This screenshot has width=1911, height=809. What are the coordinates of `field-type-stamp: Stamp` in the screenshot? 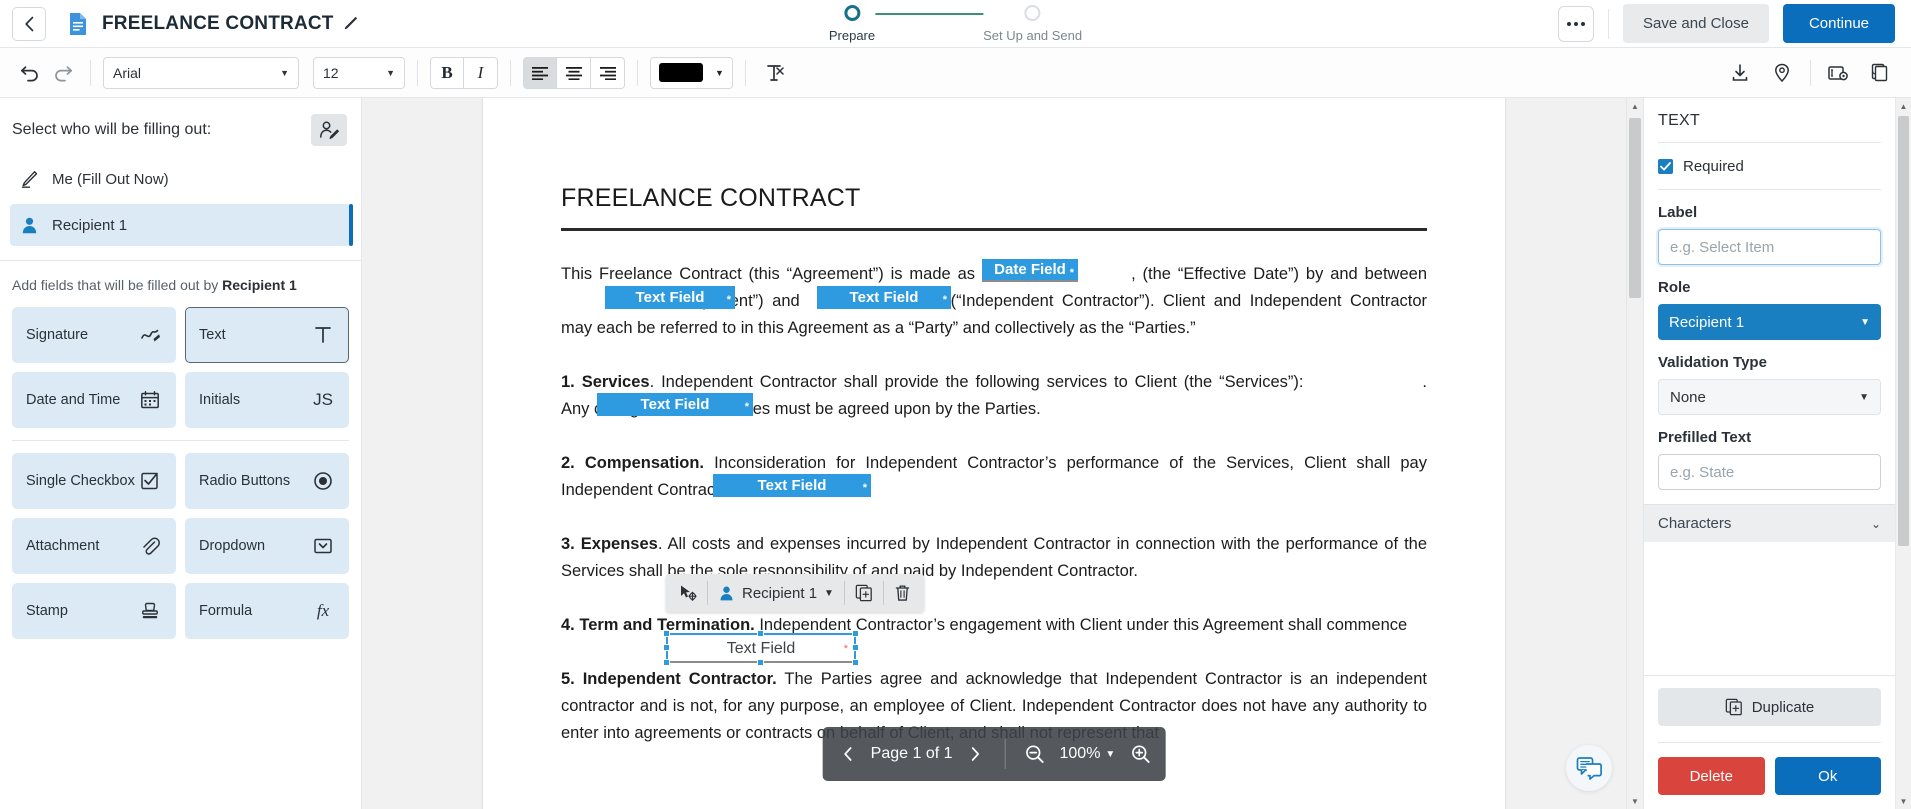 It's located at (94, 611).